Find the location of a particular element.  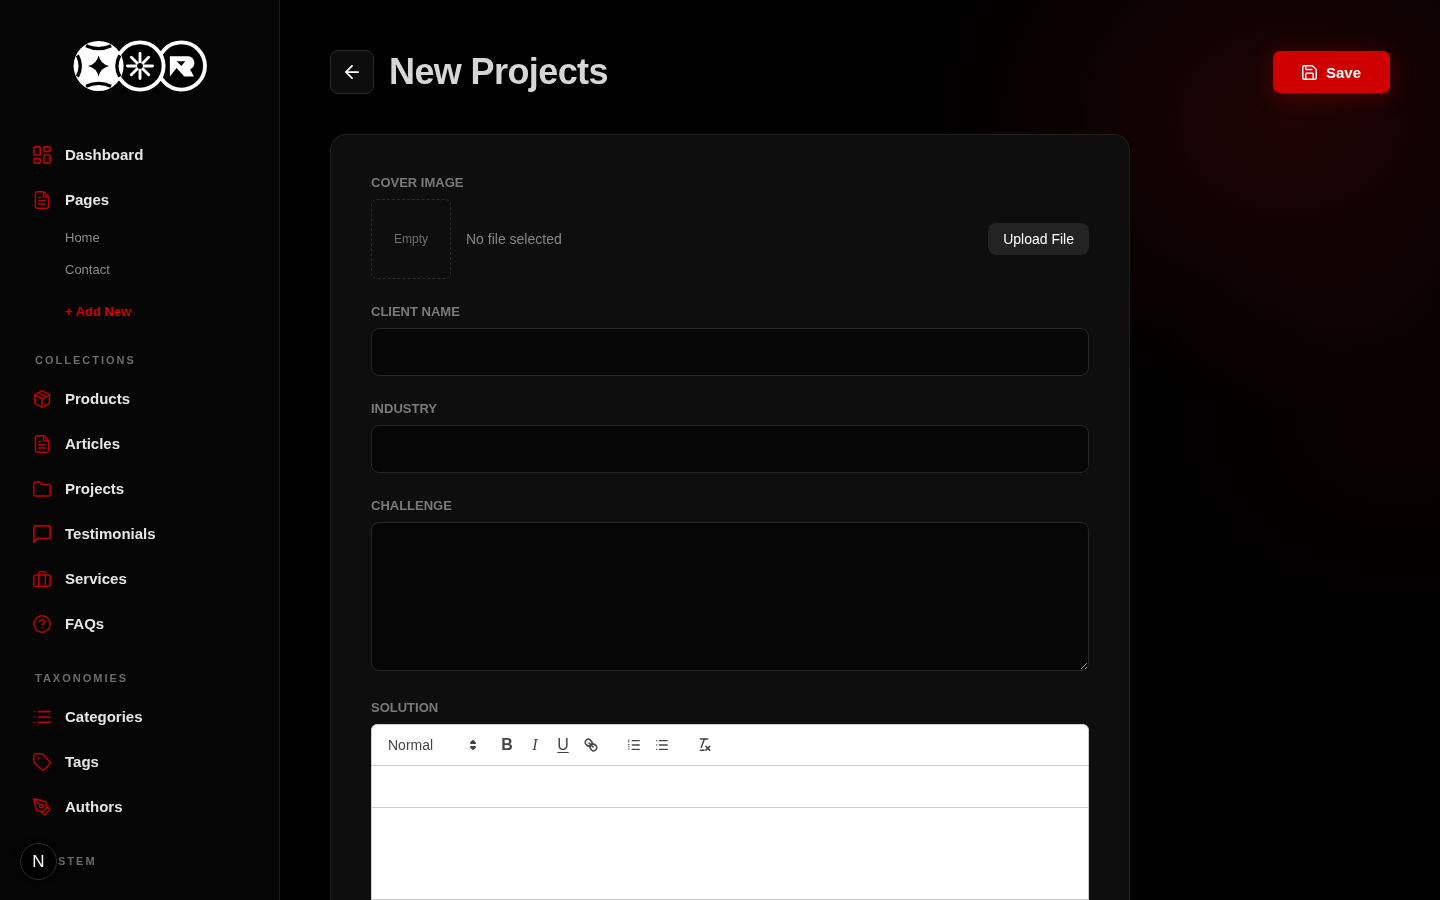

upload-file-button: Upload File is located at coordinates (1038, 239).